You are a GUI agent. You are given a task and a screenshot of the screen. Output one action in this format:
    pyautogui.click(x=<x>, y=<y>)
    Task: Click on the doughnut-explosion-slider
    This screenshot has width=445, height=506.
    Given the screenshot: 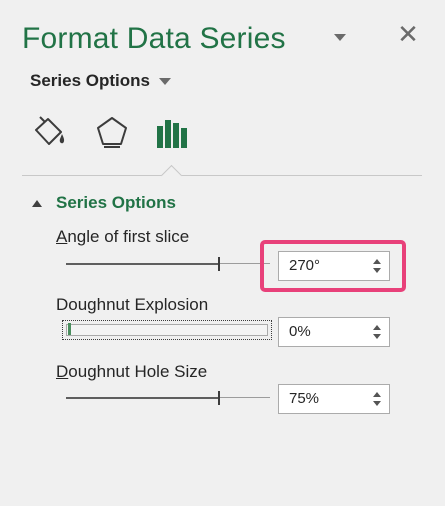 What is the action you would take?
    pyautogui.click(x=167, y=330)
    